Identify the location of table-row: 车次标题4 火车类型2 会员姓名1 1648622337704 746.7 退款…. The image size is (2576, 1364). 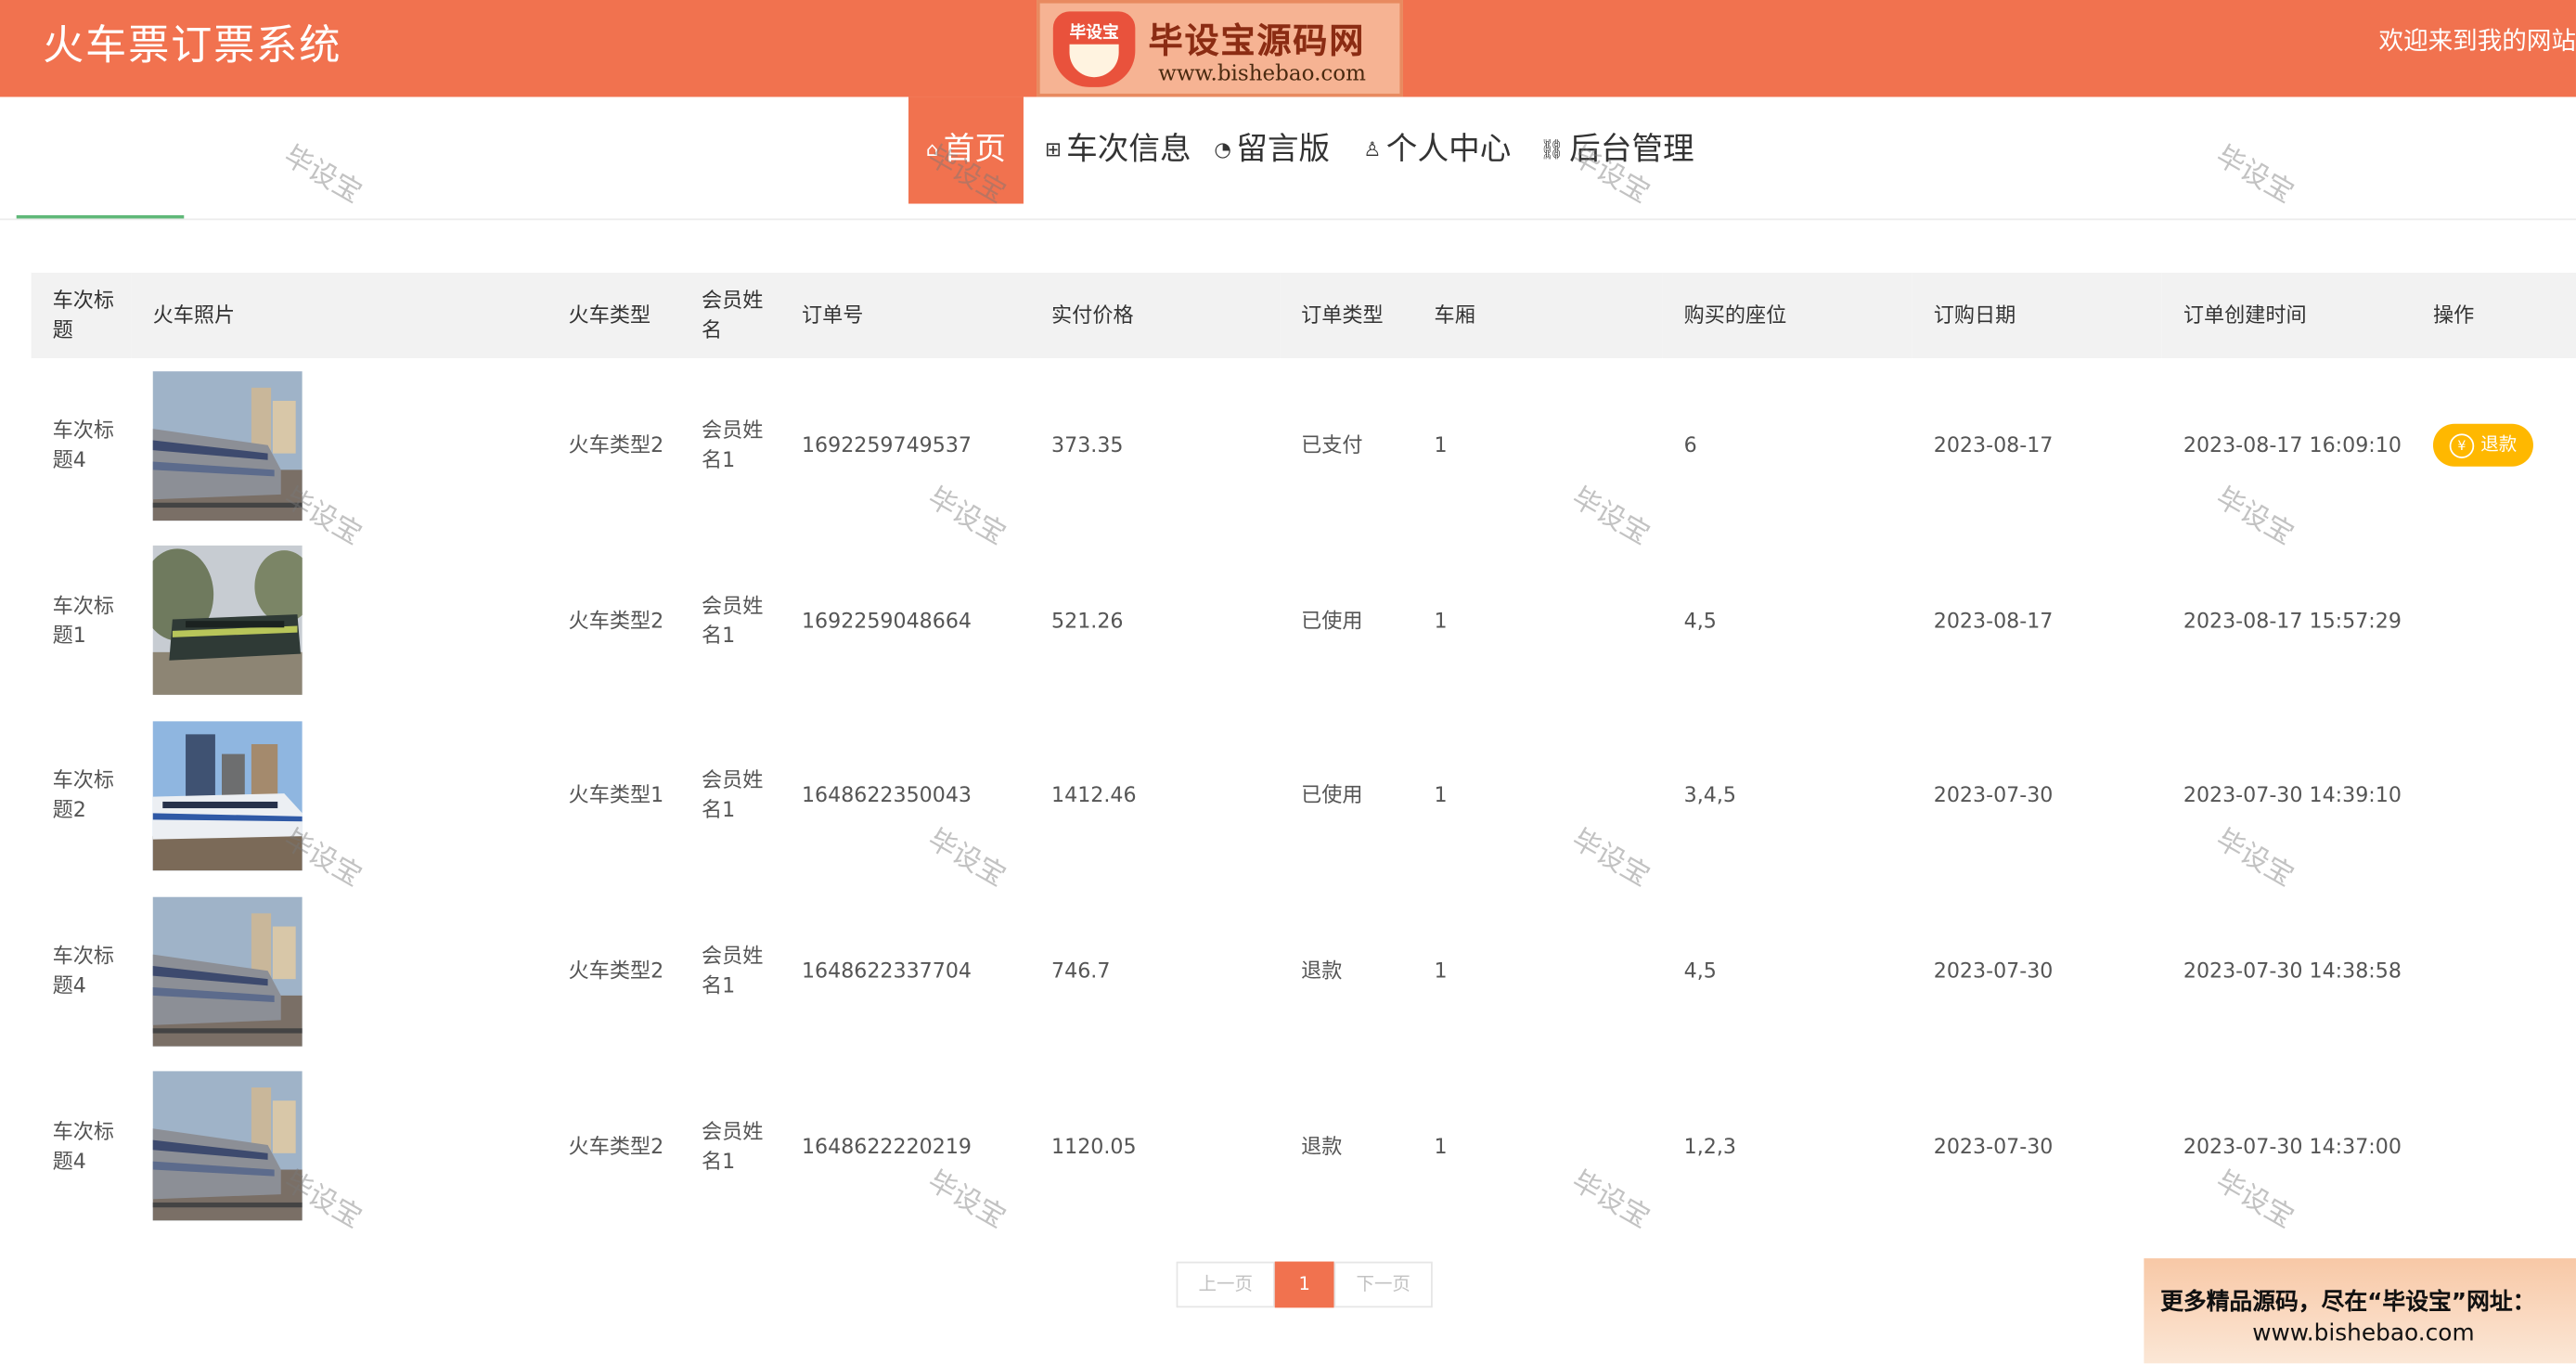
(1304, 971).